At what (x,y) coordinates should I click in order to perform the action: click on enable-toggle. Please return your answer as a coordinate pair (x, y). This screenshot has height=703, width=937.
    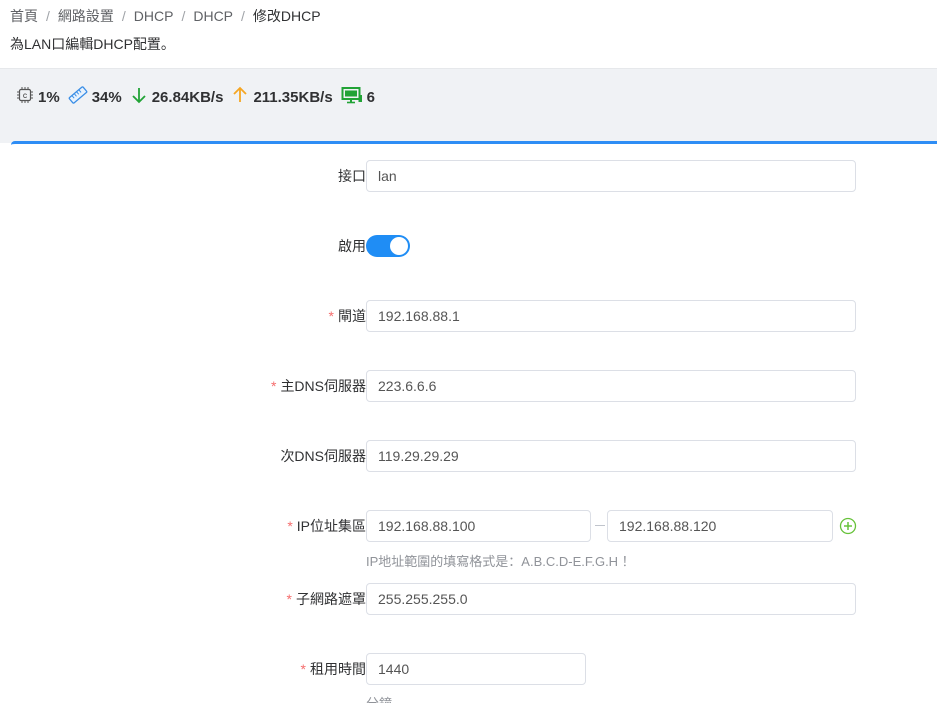
    Looking at the image, I should click on (388, 246).